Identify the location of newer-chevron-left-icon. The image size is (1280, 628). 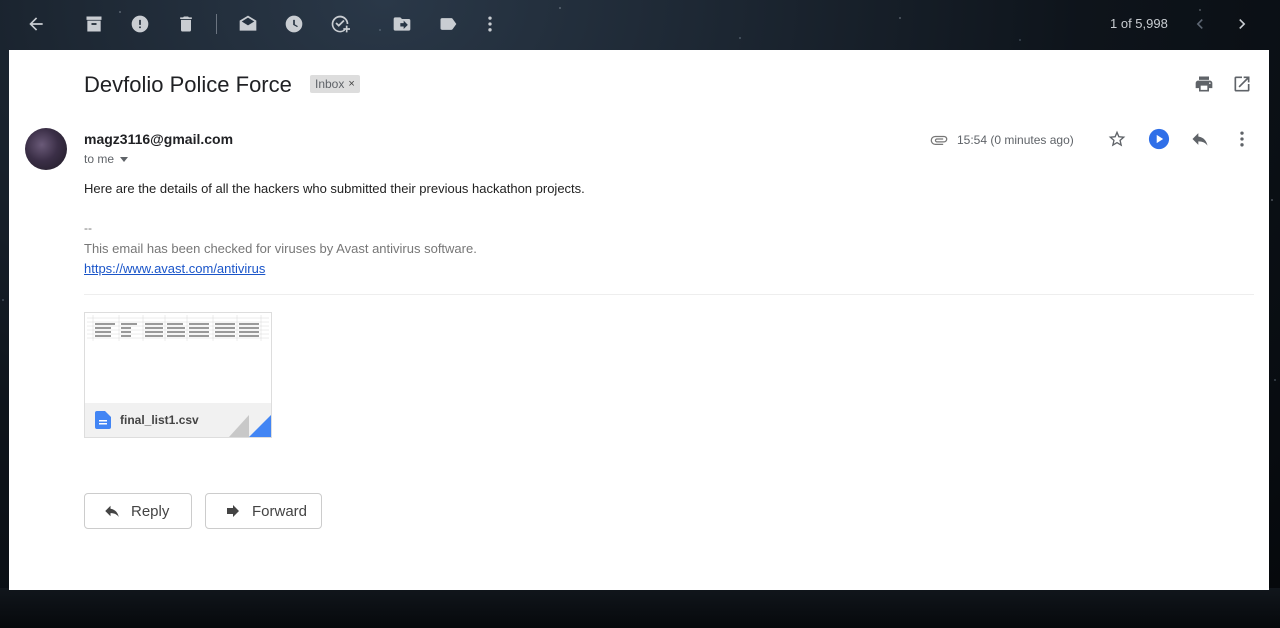
(1200, 24).